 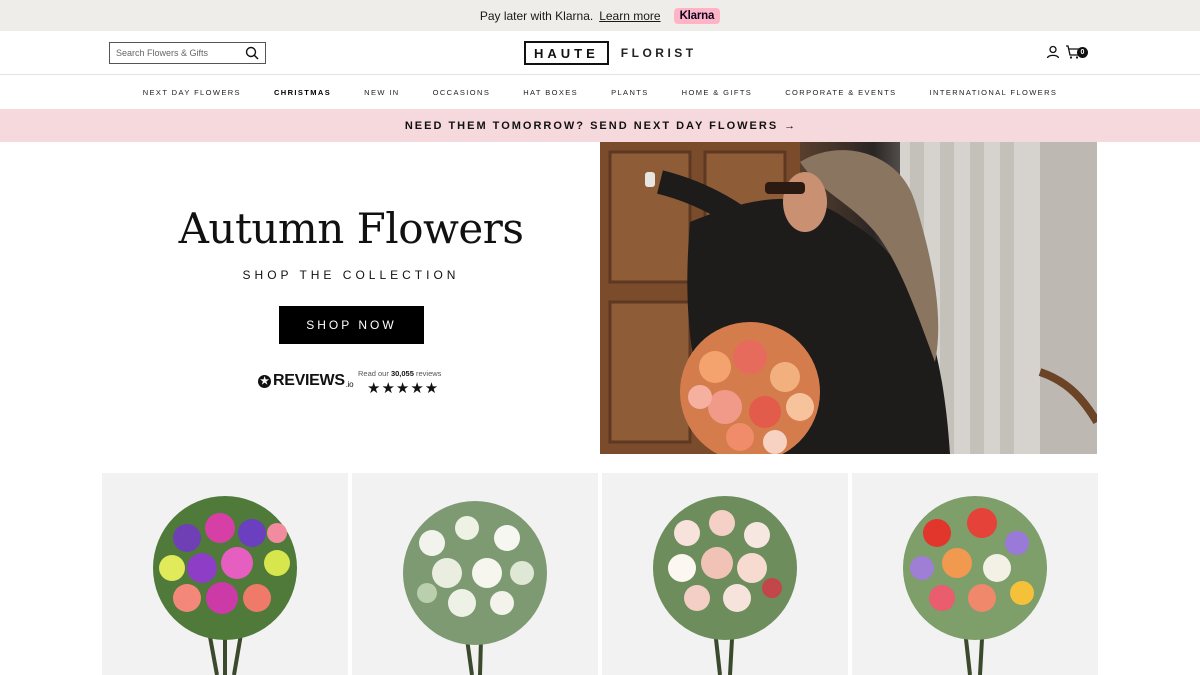 What do you see at coordinates (790, 125) in the screenshot?
I see `arrow-right-icon: →` at bounding box center [790, 125].